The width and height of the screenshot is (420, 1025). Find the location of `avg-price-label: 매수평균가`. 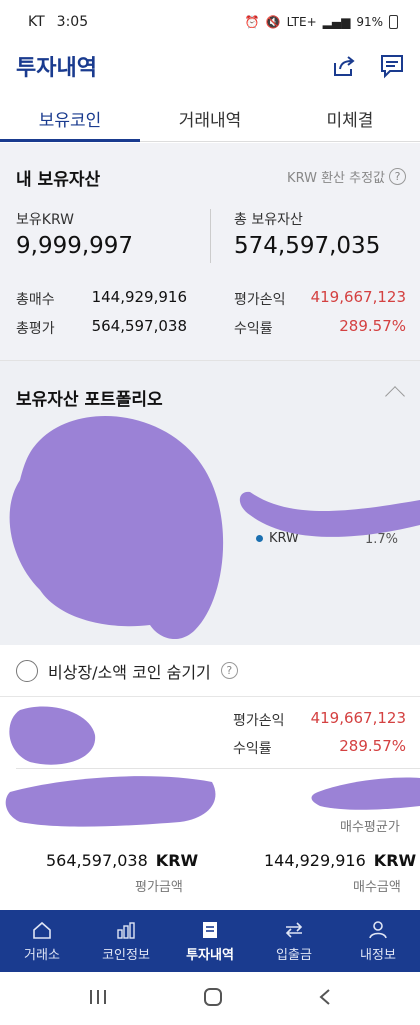

avg-price-label: 매수평균가 is located at coordinates (370, 827).